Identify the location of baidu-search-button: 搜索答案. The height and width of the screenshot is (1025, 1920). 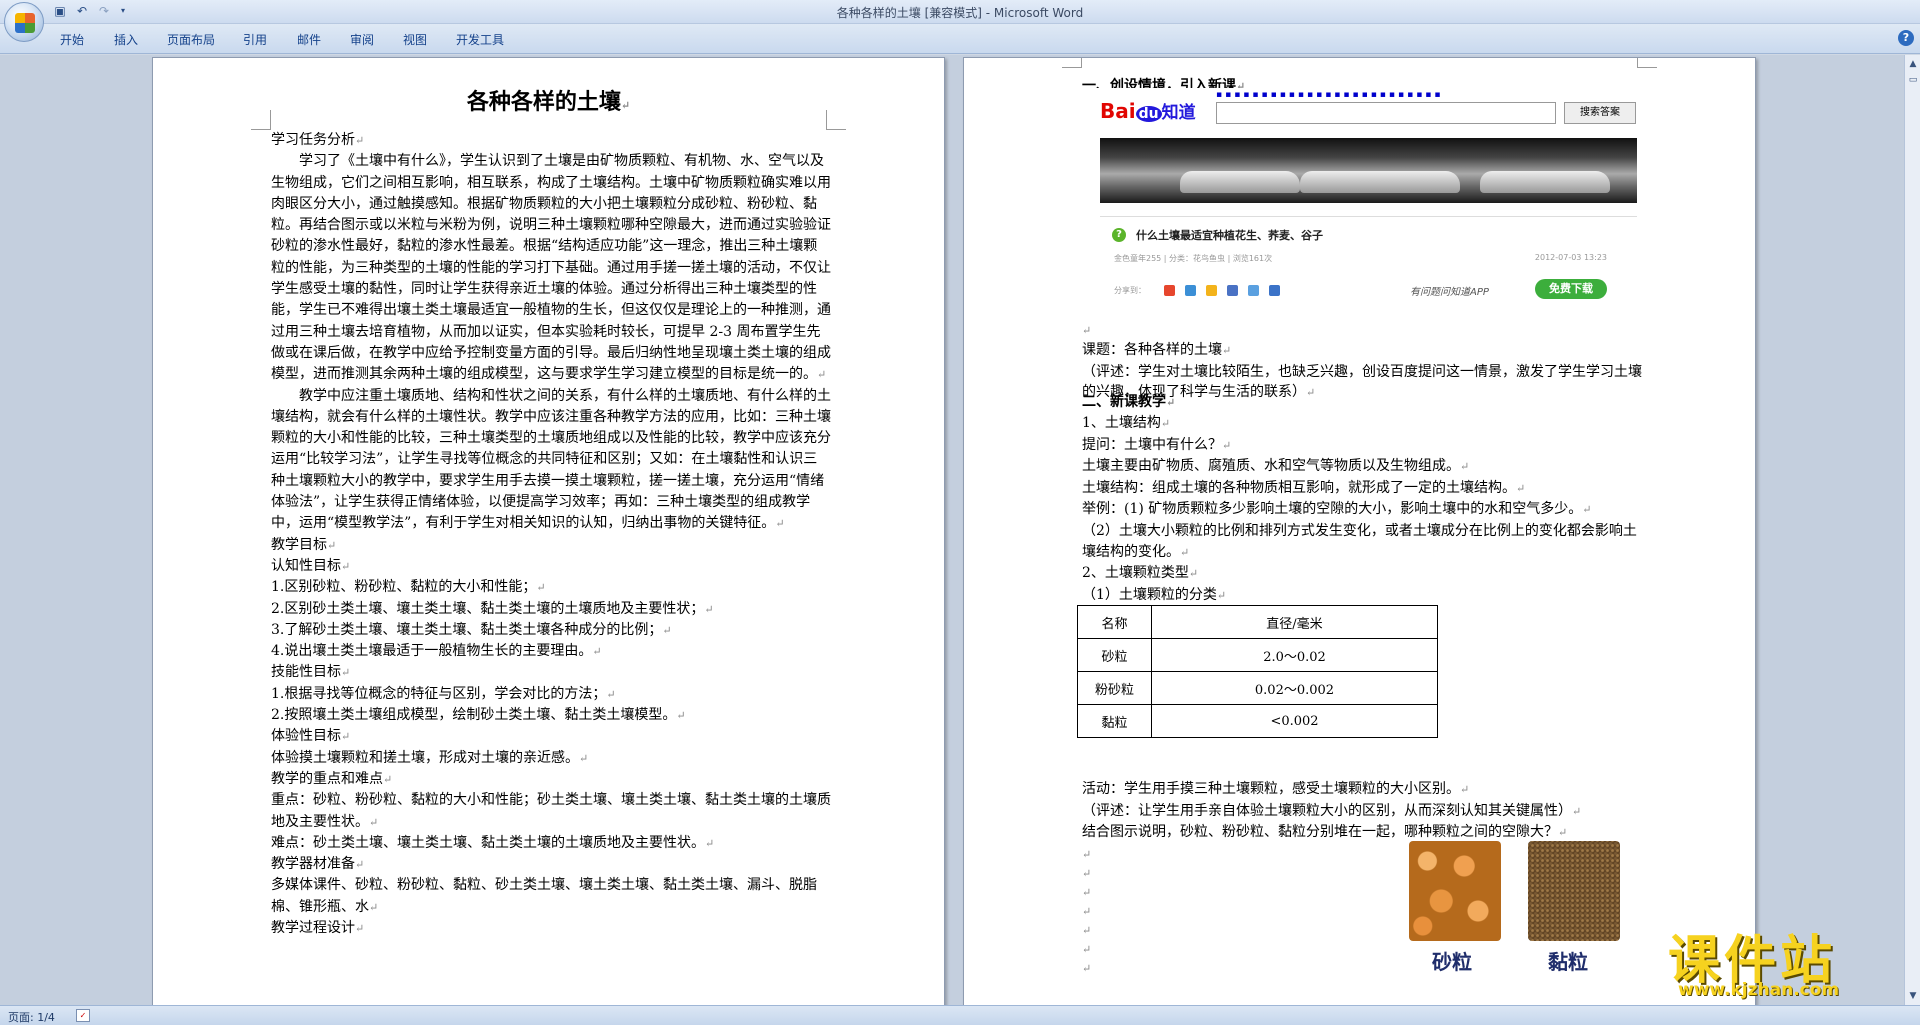
(1600, 113).